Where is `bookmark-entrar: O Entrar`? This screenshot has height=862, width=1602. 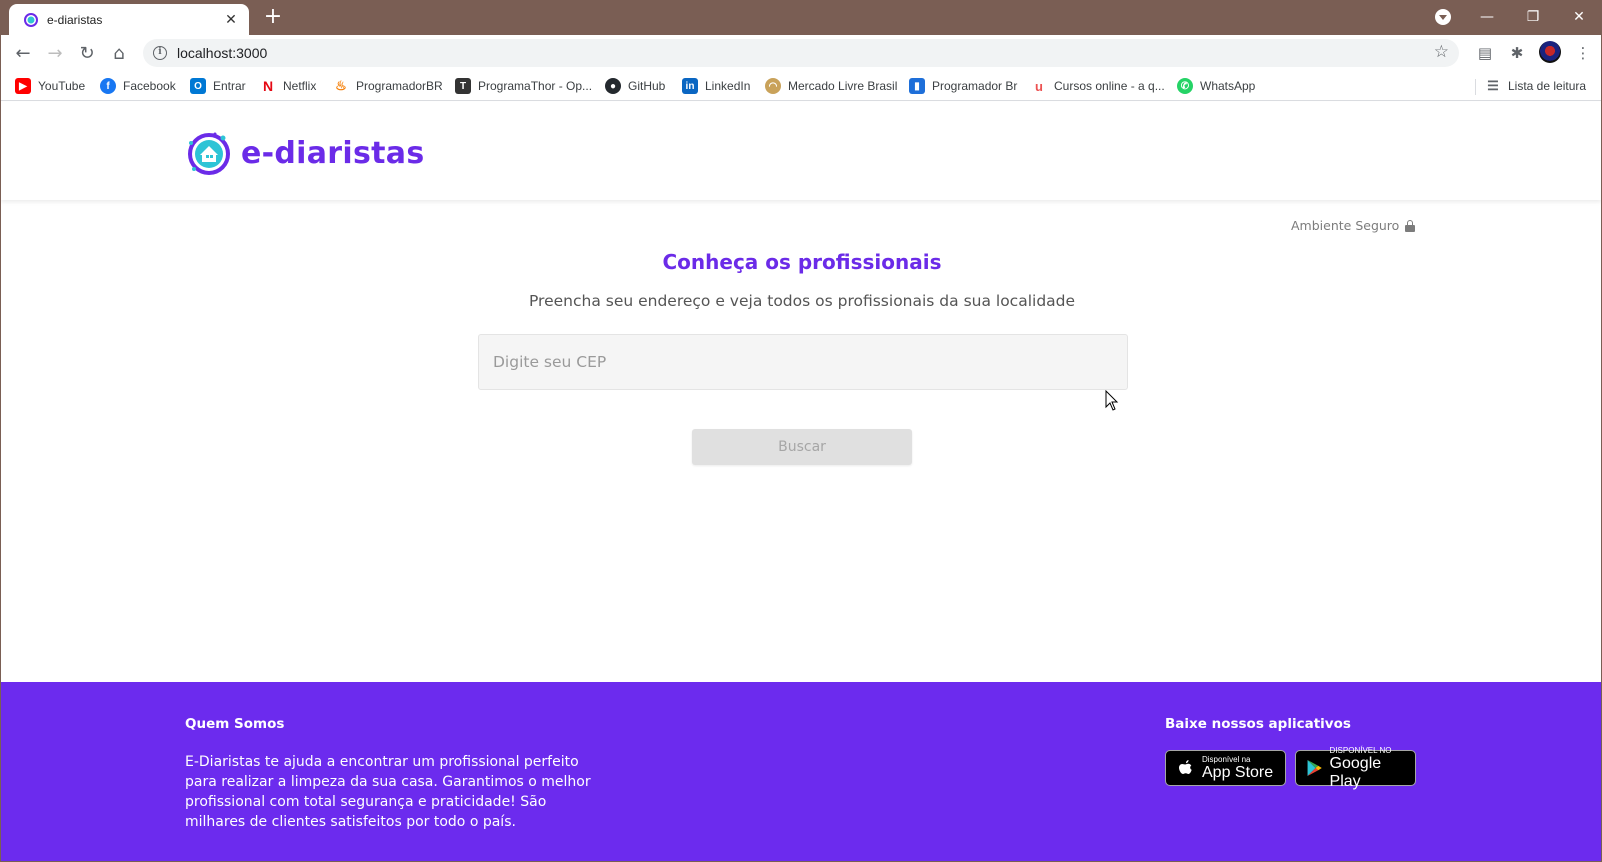
bookmark-entrar: O Entrar is located at coordinates (218, 86).